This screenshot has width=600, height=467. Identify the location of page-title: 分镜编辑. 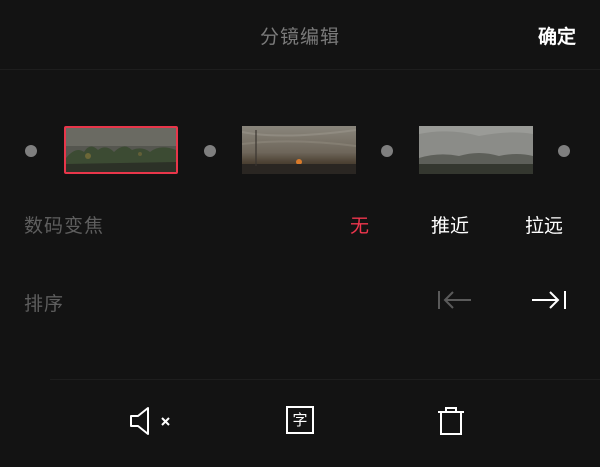
(299, 37).